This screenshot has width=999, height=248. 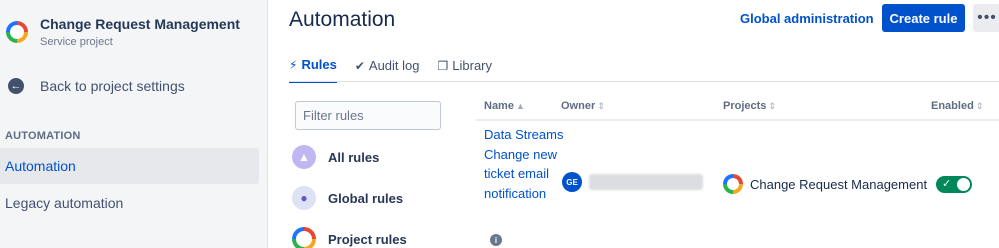 I want to click on project-cell: Change Request Management, so click(x=825, y=184).